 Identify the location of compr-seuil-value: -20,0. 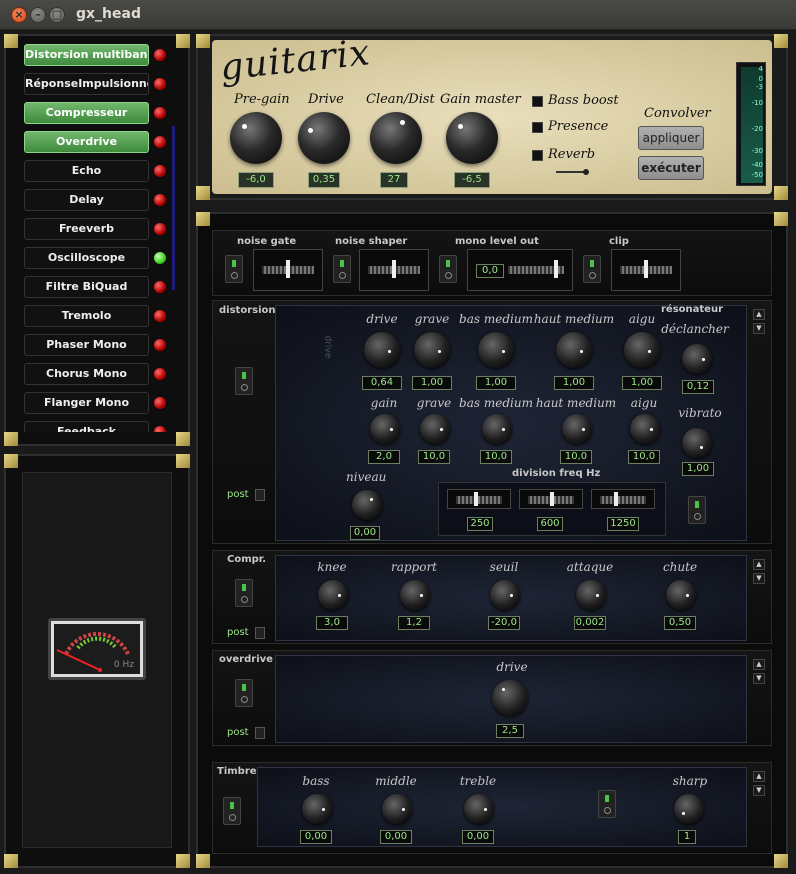
(504, 623).